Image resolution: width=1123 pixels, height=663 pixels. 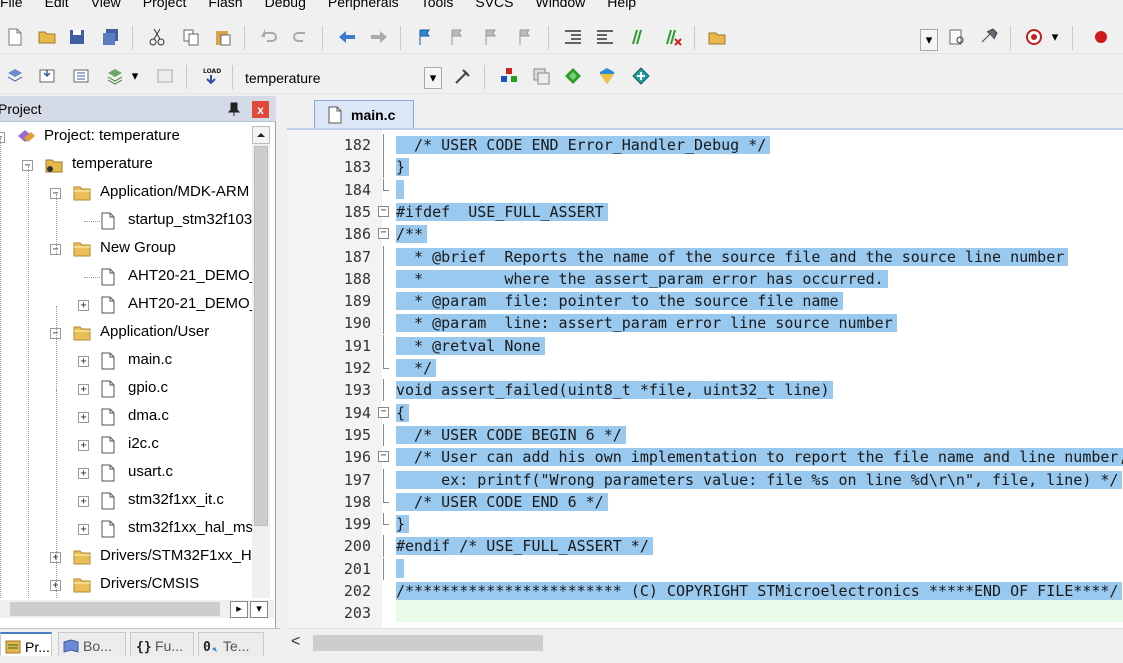 What do you see at coordinates (126, 557) in the screenshot?
I see `tree-item: +Drivers/STM32F1xx_HAL_Driver` at bounding box center [126, 557].